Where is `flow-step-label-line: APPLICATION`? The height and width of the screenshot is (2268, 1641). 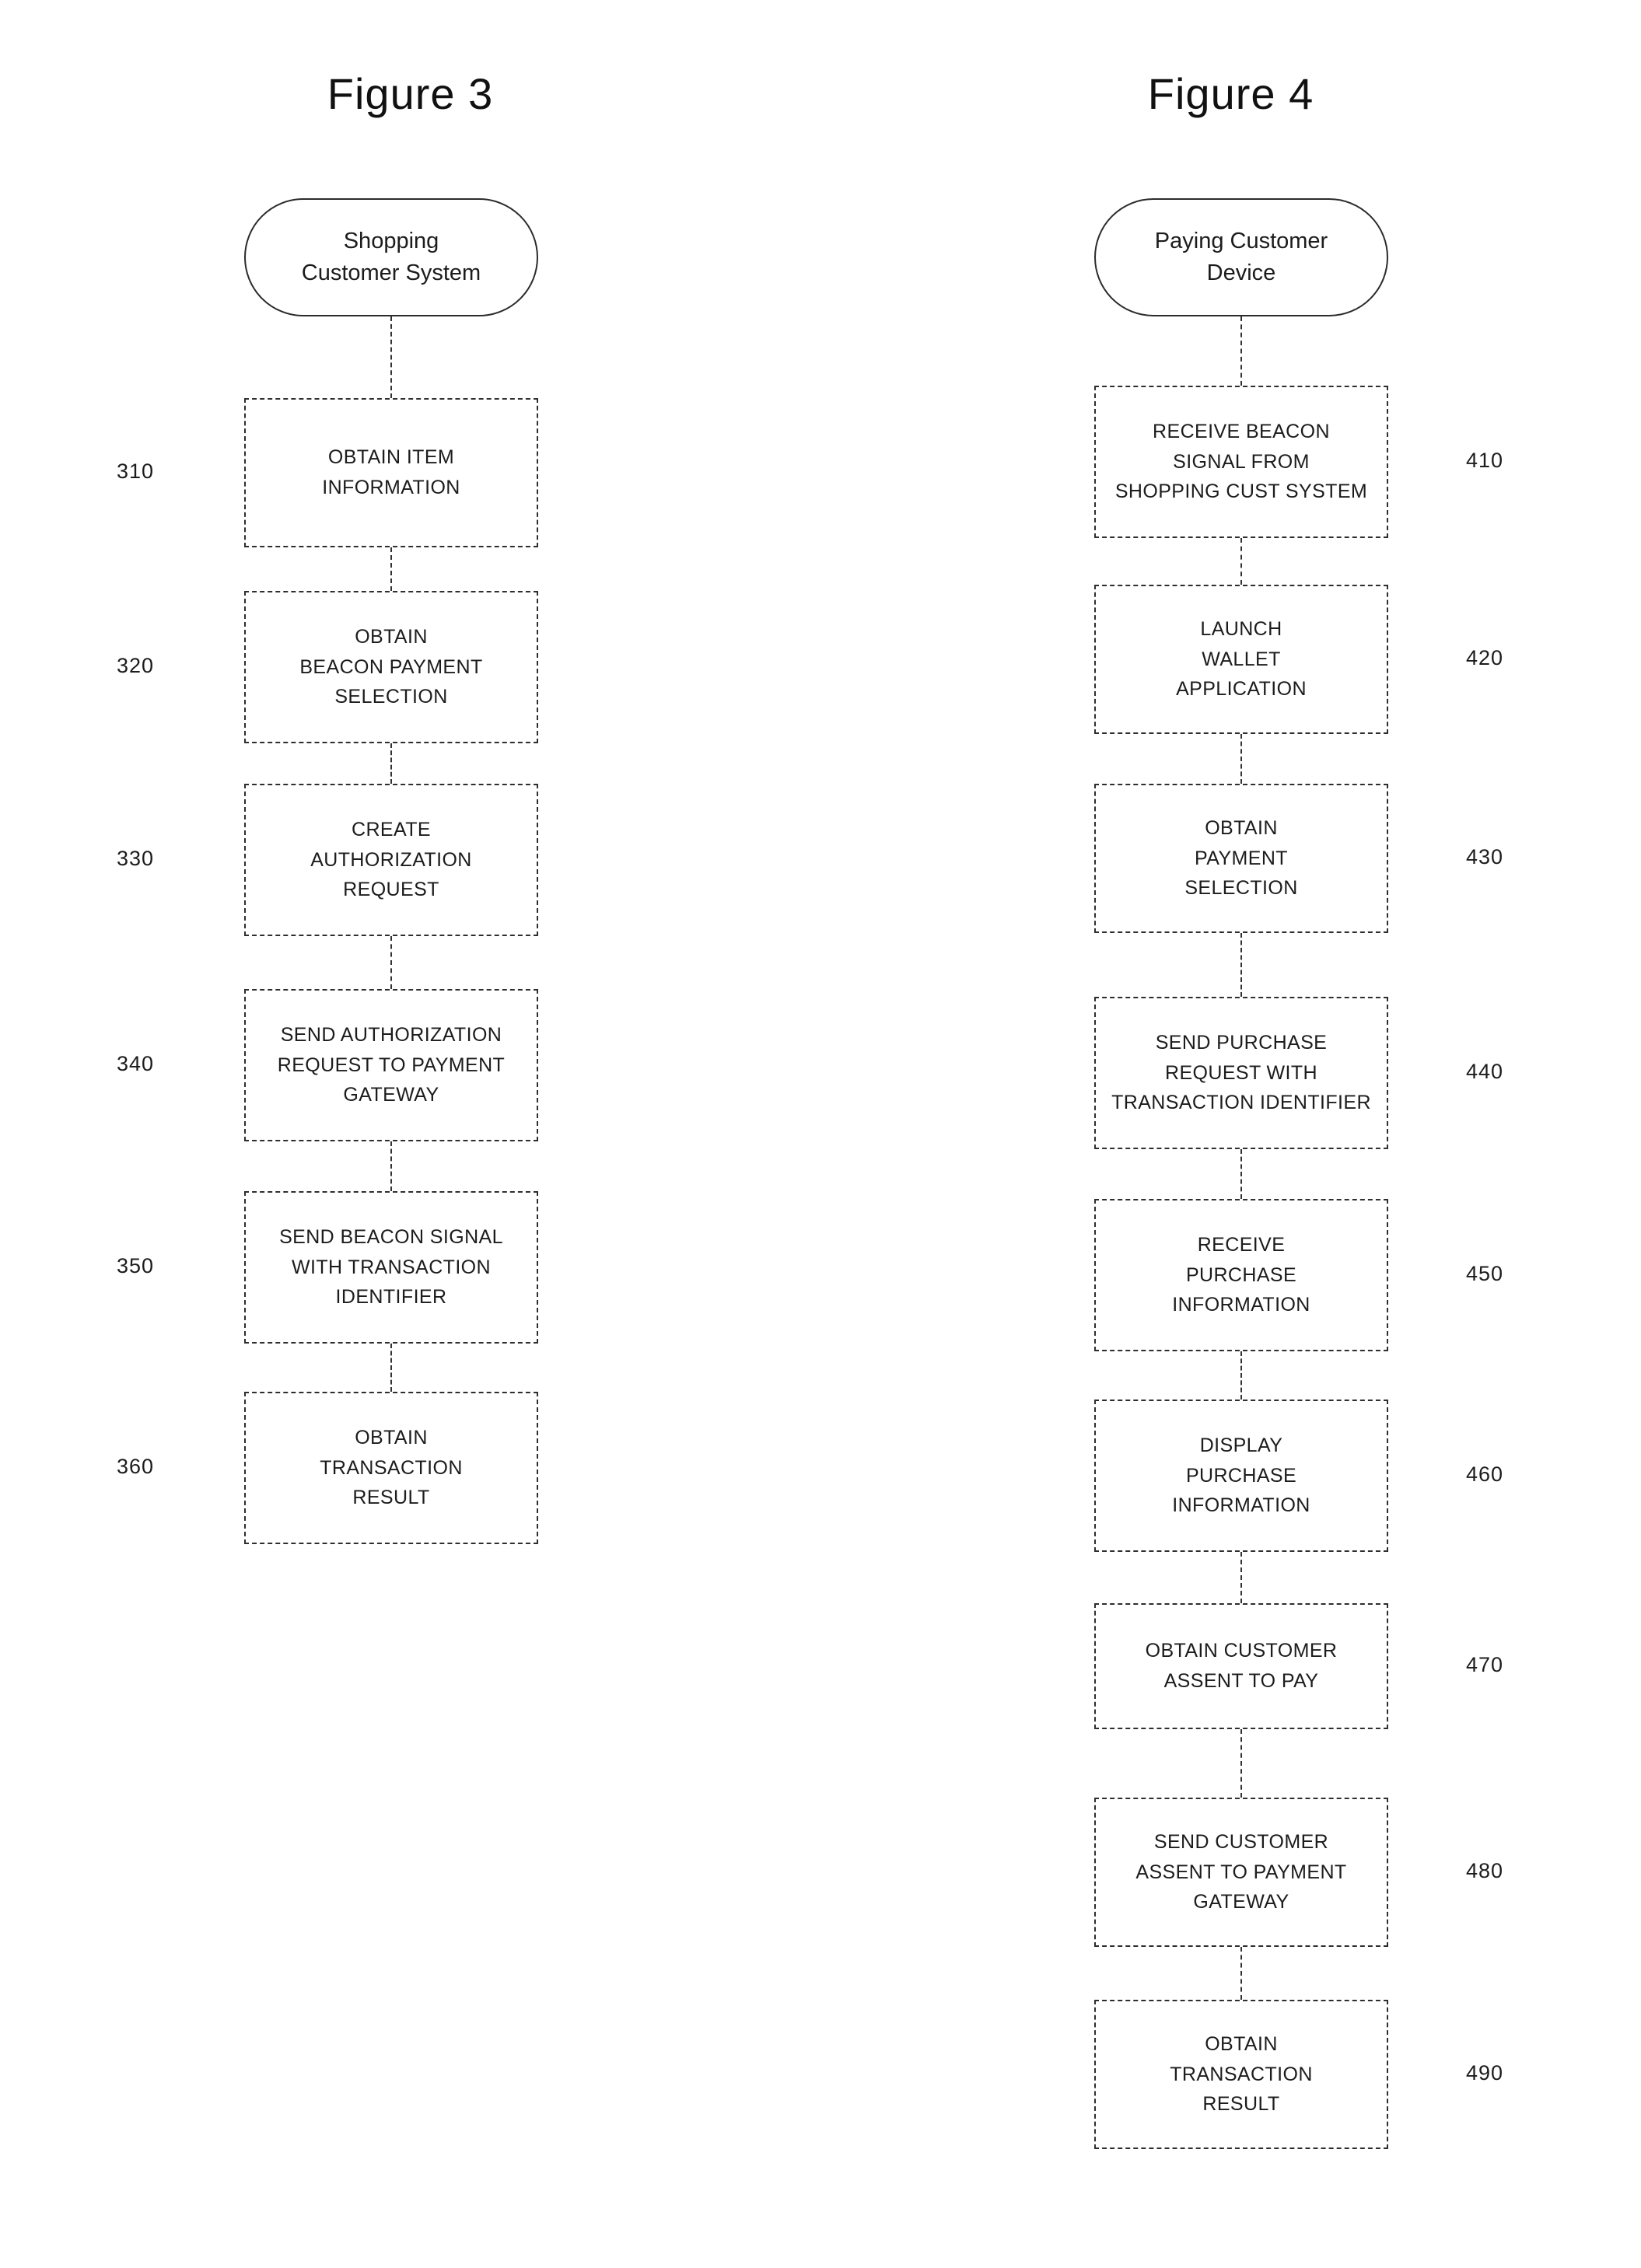 flow-step-label-line: APPLICATION is located at coordinates (1241, 689).